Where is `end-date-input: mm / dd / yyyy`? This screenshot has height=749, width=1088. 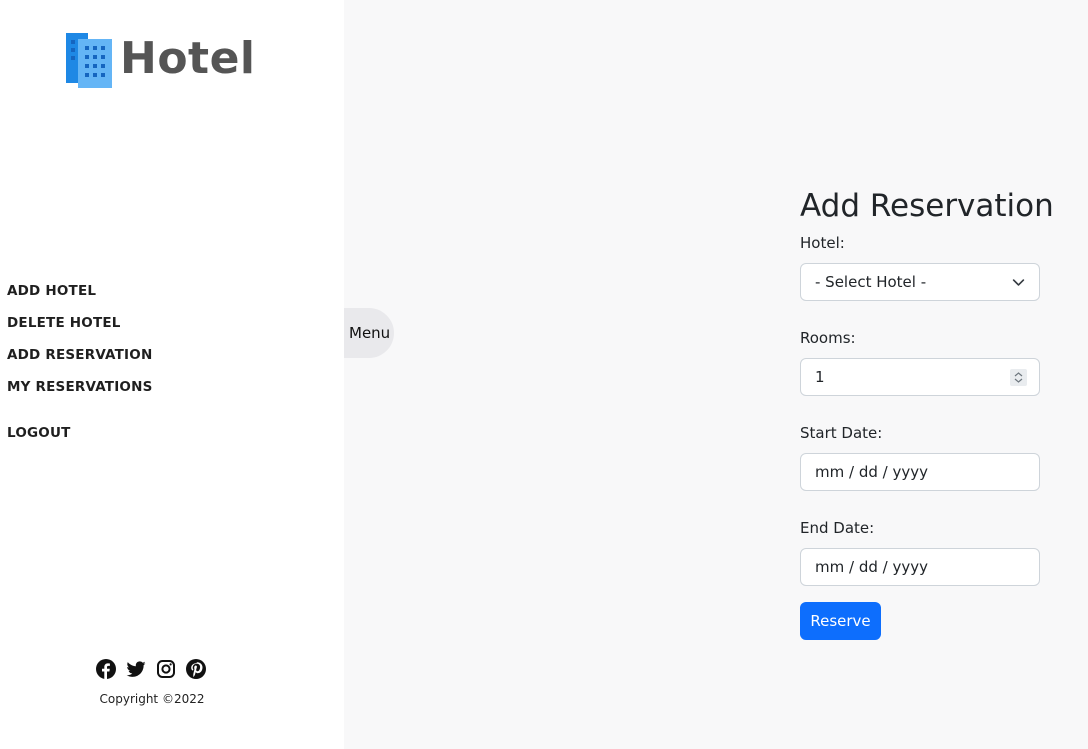
end-date-input: mm / dd / yyyy is located at coordinates (920, 567).